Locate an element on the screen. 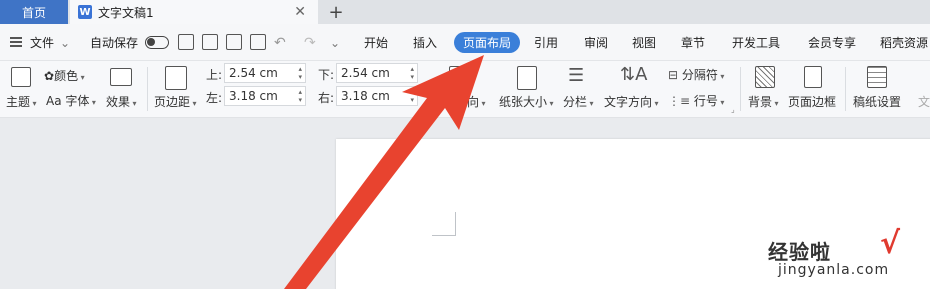 This screenshot has width=930, height=289. theme-icon is located at coordinates (21, 77).